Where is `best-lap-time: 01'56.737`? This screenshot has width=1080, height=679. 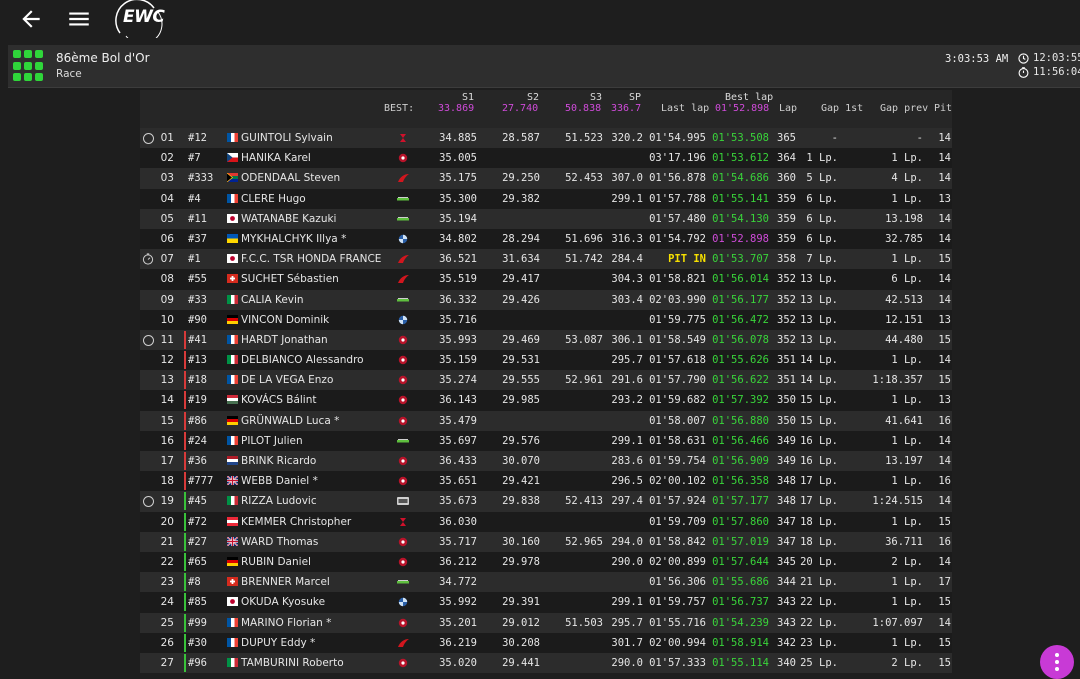 best-lap-time: 01'56.737 is located at coordinates (740, 602).